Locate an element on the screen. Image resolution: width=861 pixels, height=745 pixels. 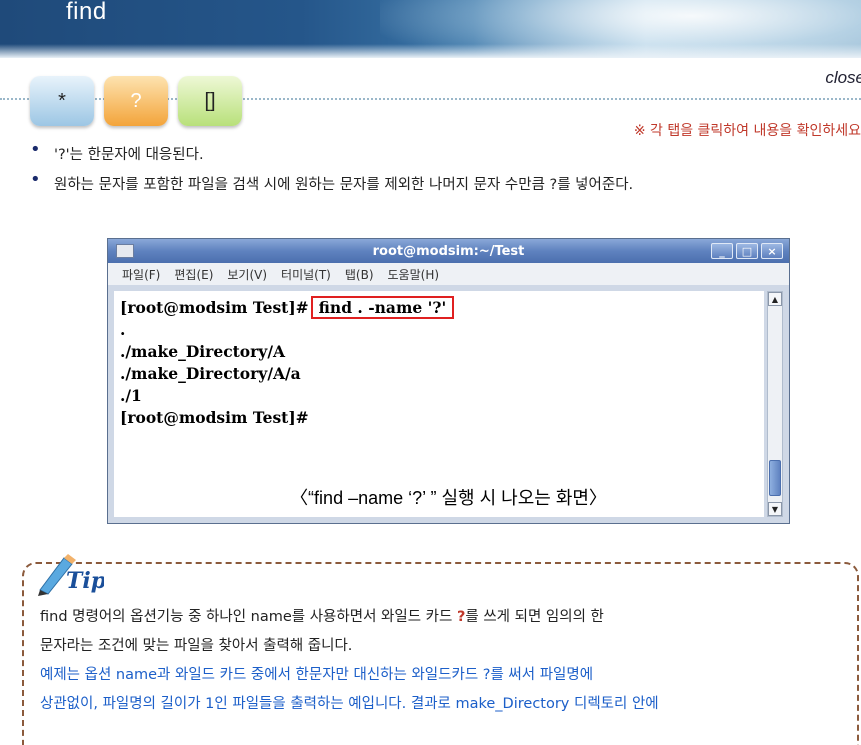
menu-edit: 편집(E) is located at coordinates (193, 274).